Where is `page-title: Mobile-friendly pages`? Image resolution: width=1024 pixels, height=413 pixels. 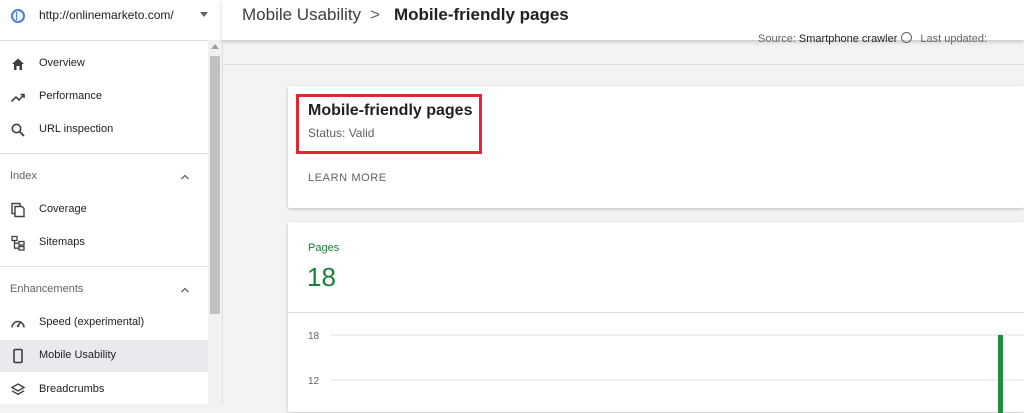 page-title: Mobile-friendly pages is located at coordinates (481, 14).